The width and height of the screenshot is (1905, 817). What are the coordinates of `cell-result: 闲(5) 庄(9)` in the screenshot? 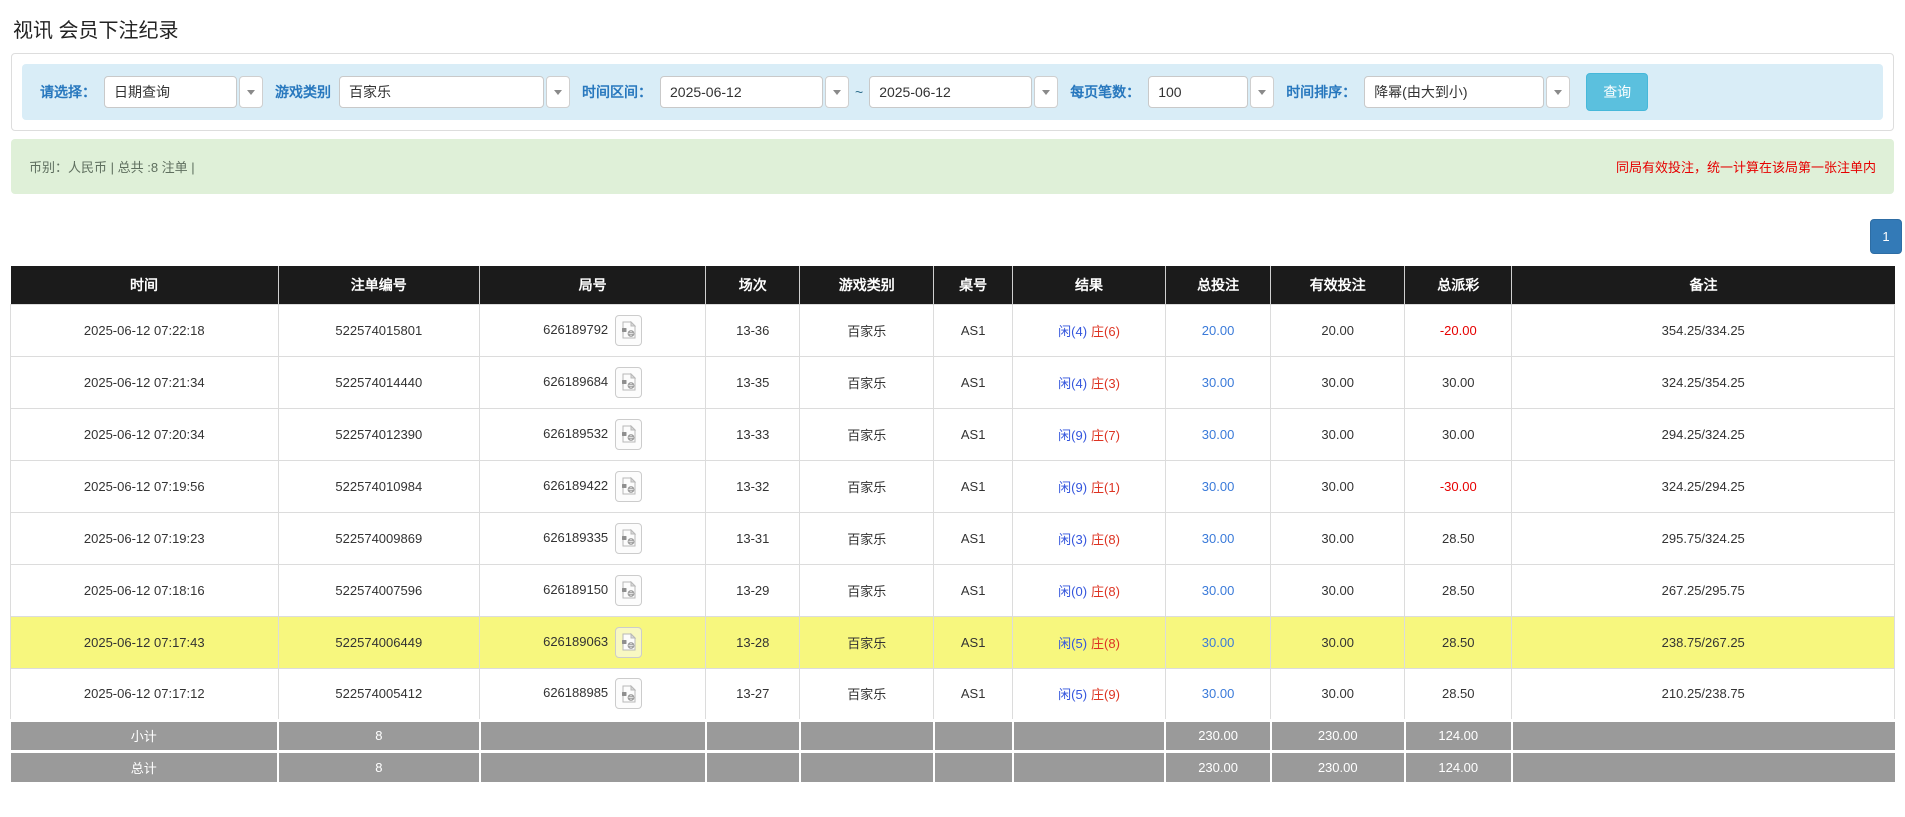 It's located at (1089, 694).